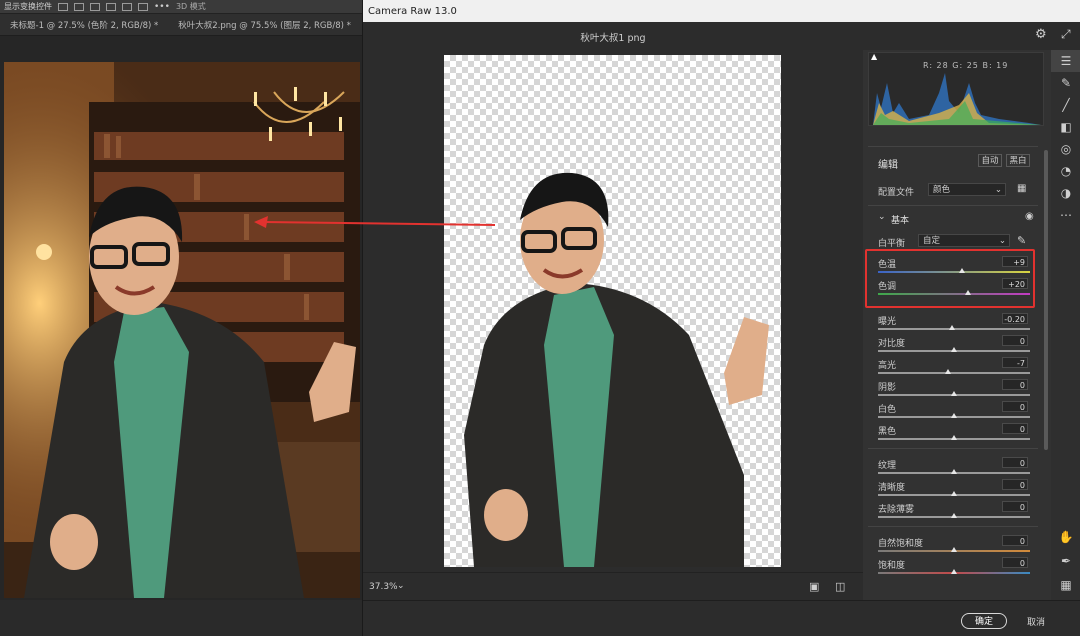 This screenshot has height=636, width=1080. What do you see at coordinates (1065, 215) in the screenshot?
I see `more-icon: ⋯` at bounding box center [1065, 215].